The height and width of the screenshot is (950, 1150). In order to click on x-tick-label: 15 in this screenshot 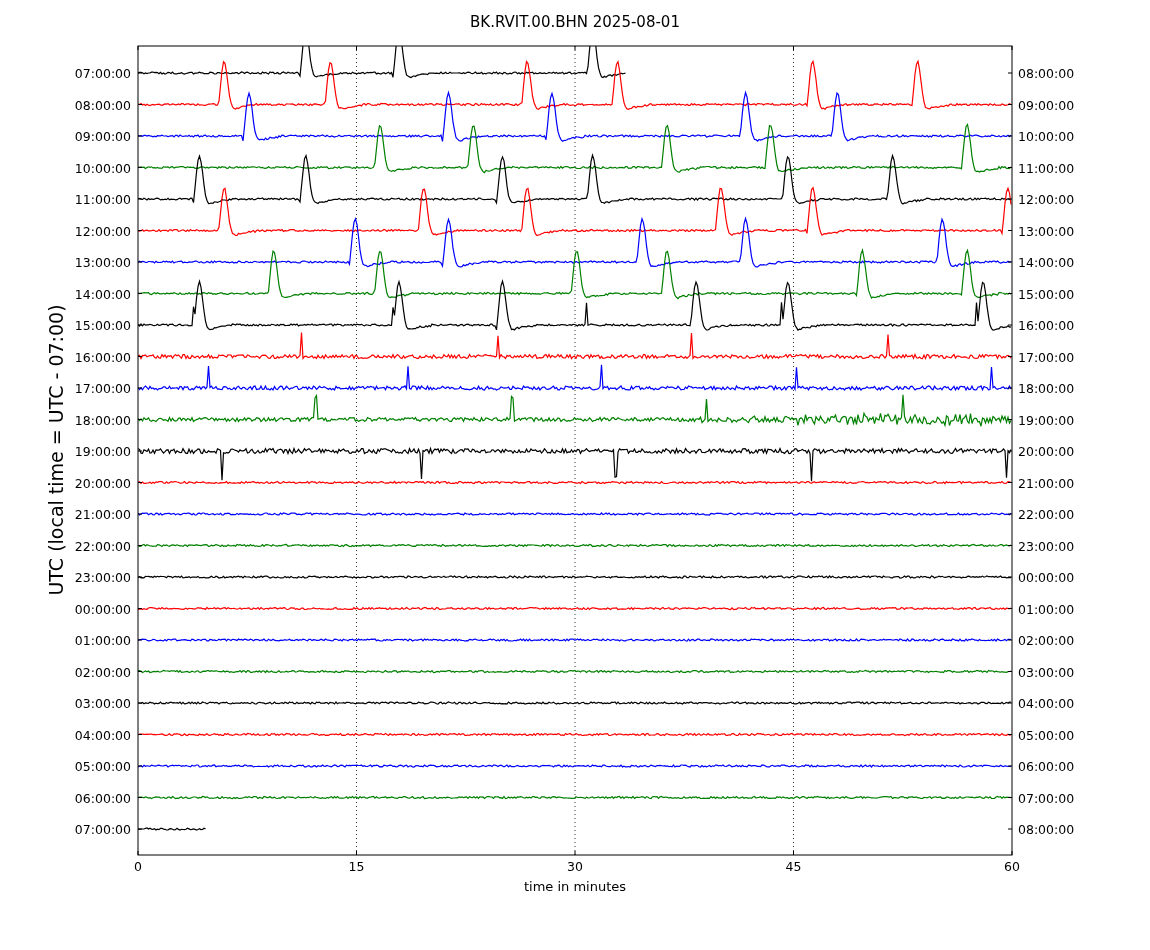, I will do `click(356, 866)`.